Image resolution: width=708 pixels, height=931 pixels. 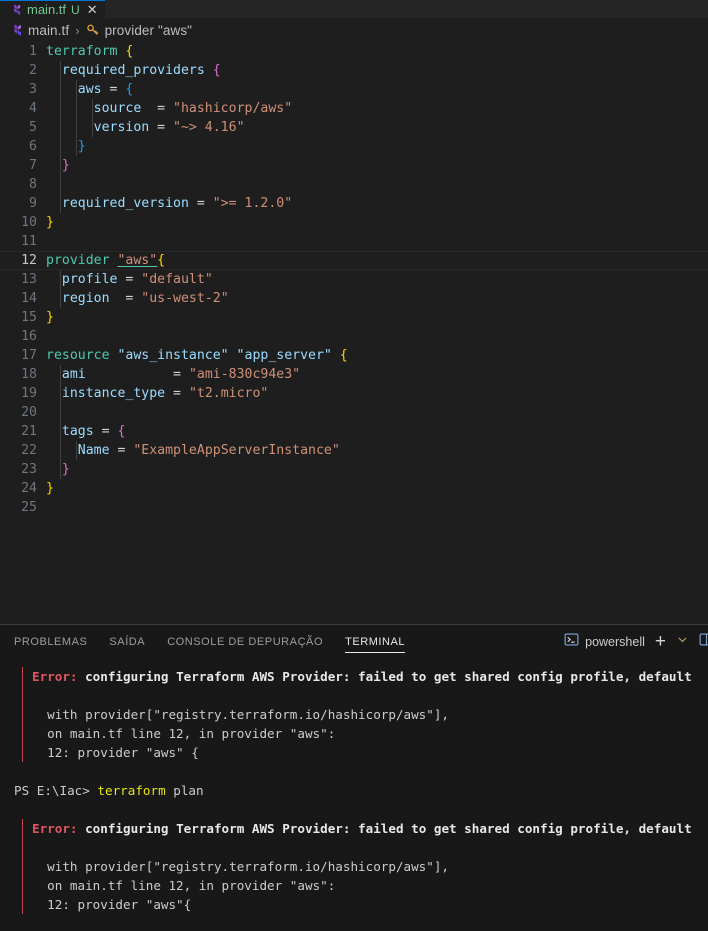 I want to click on code-text: provider "aws"{, so click(x=106, y=260).